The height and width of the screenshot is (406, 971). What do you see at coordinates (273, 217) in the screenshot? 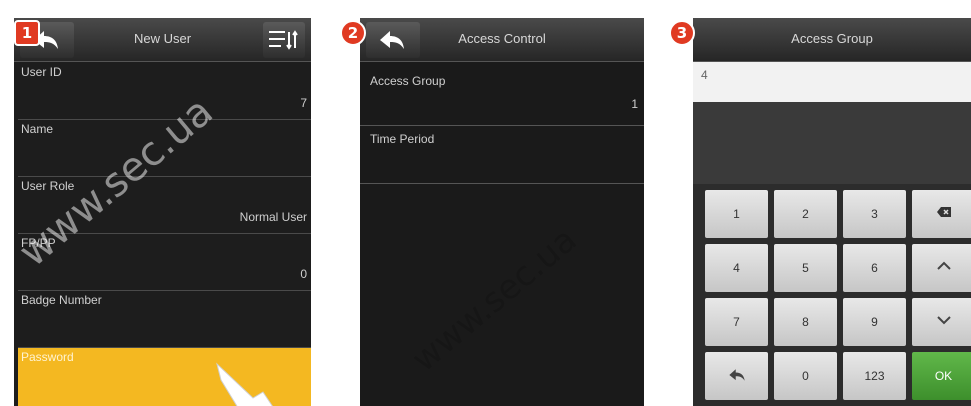
I see `field-value: Normal User` at bounding box center [273, 217].